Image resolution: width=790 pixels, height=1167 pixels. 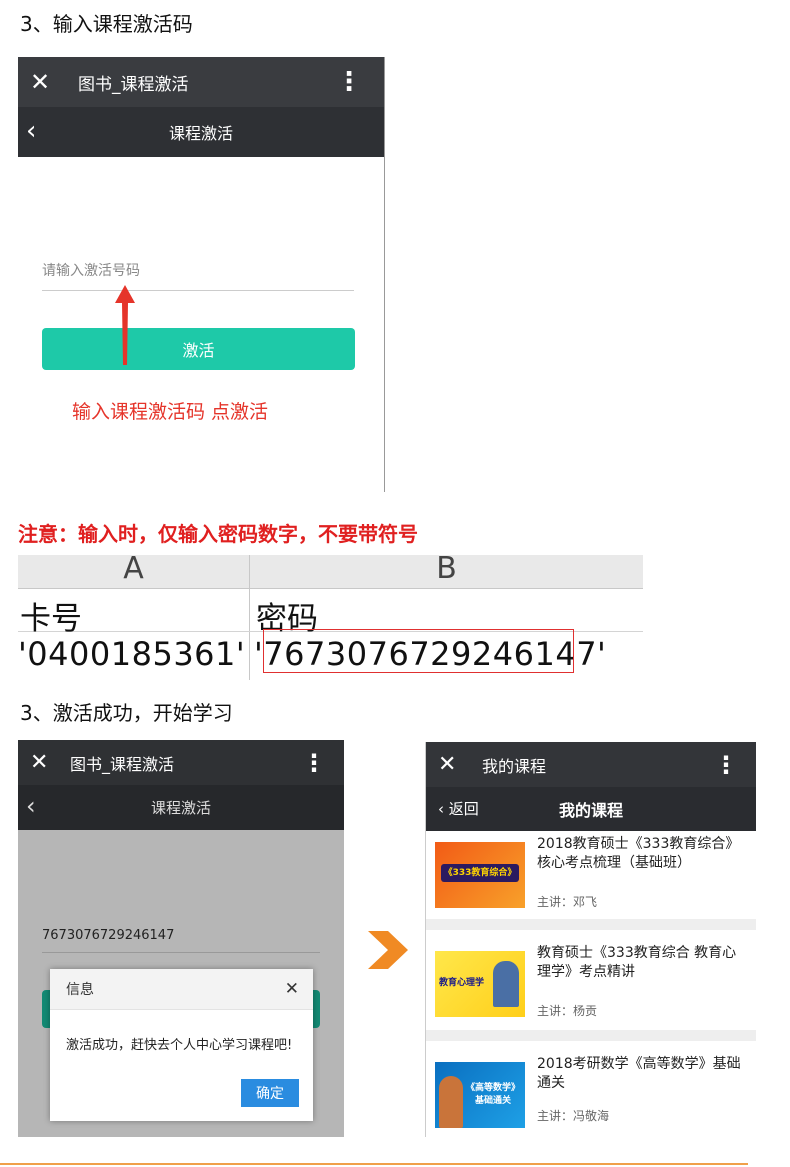 I want to click on course-item: 《高等数学》基础通关 2018考研数学《高等数学》基础通关 主讲：冯敬海, so click(x=591, y=1094).